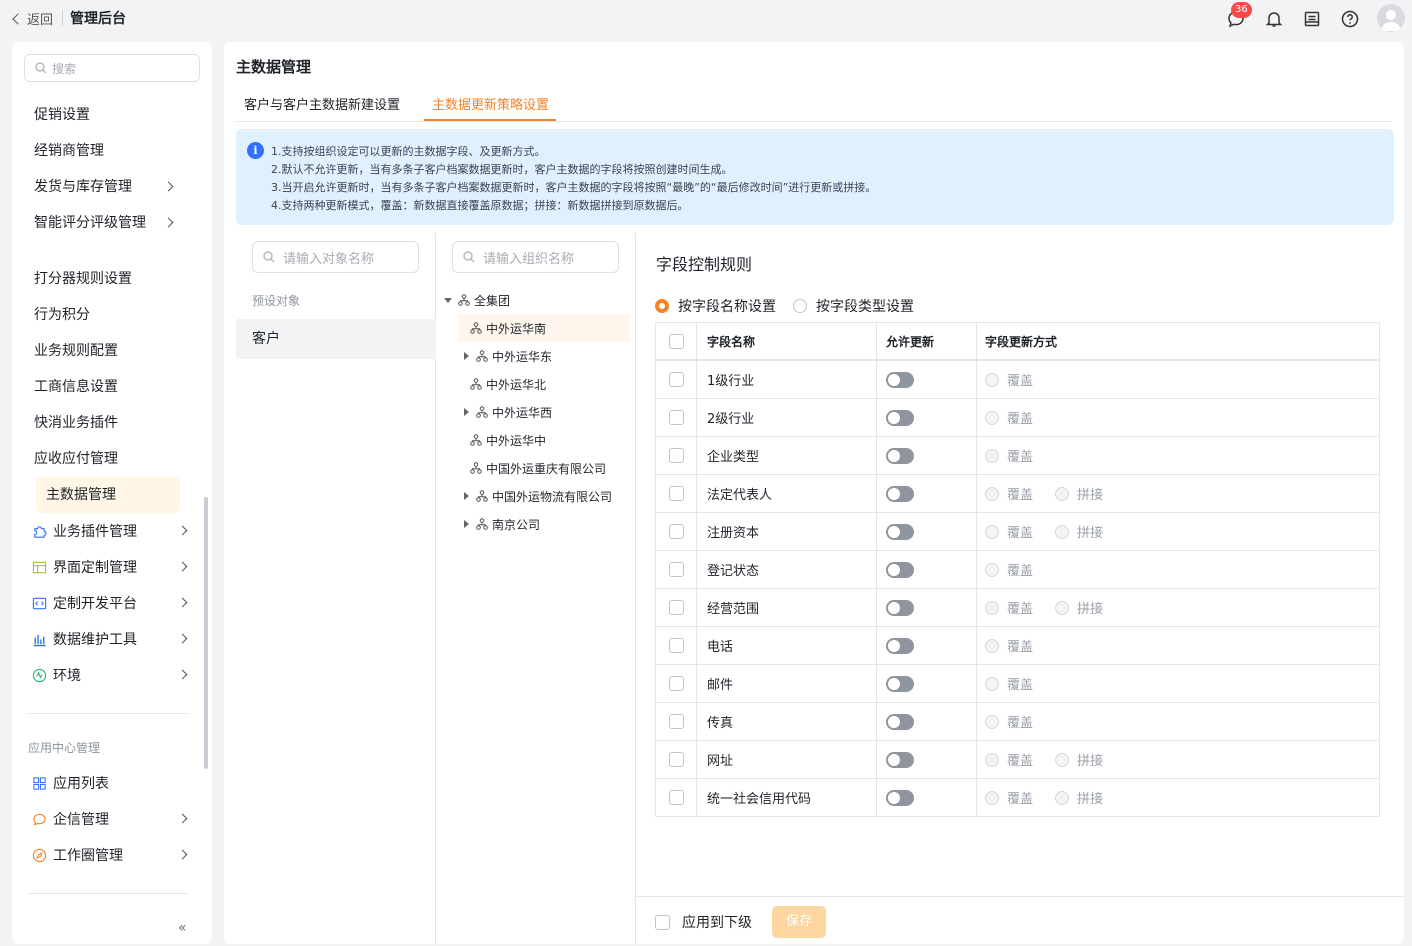 The width and height of the screenshot is (1412, 946). Describe the element at coordinates (538, 468) in the screenshot. I see `tree-node: 中国外运重庆有限公司` at that location.